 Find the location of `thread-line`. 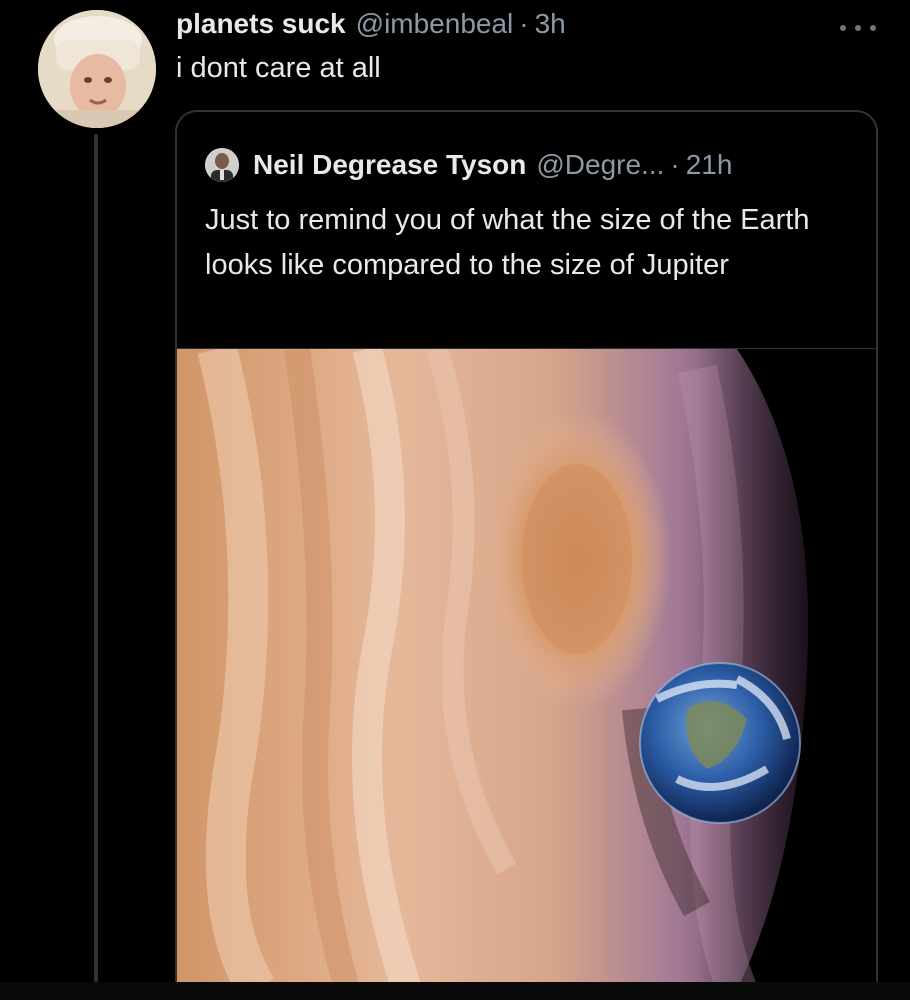

thread-line is located at coordinates (96, 558).